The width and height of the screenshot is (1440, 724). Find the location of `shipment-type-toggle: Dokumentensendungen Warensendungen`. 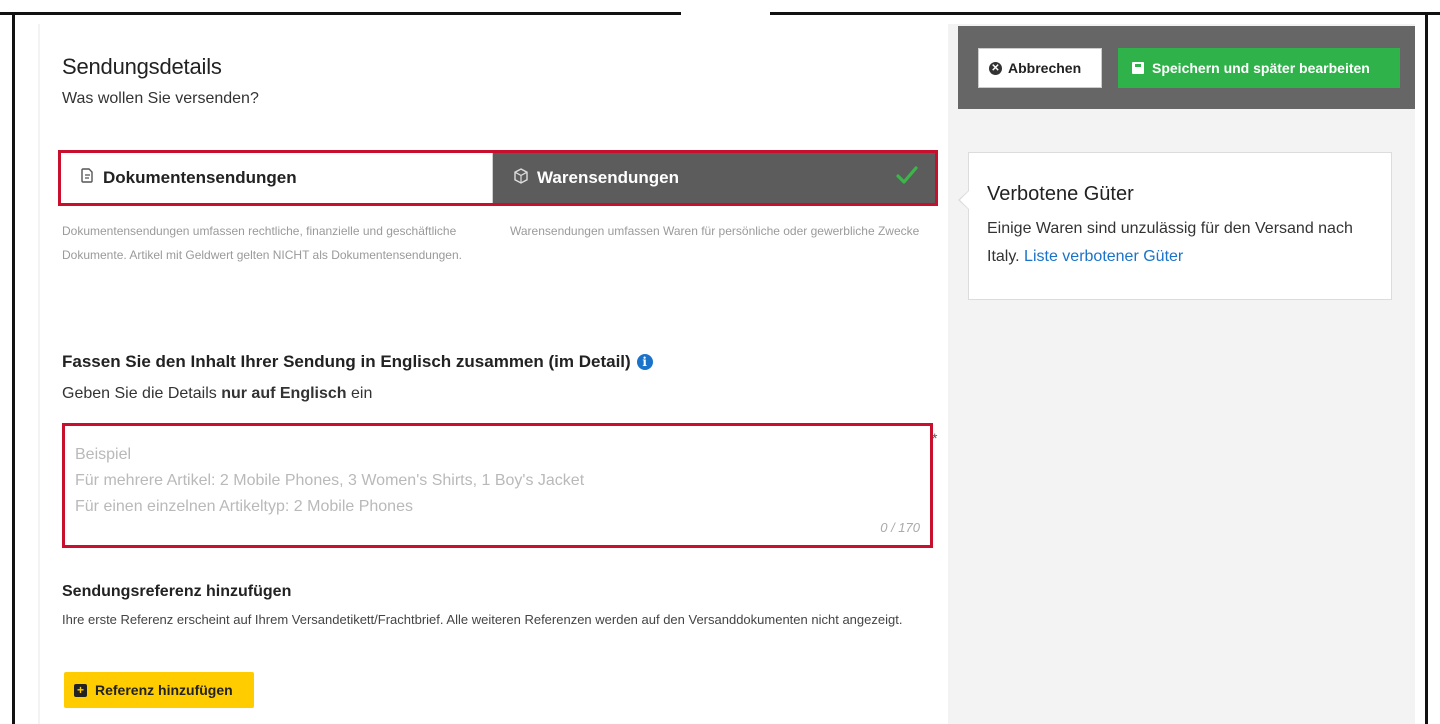

shipment-type-toggle: Dokumentensendungen Warensendungen is located at coordinates (498, 178).